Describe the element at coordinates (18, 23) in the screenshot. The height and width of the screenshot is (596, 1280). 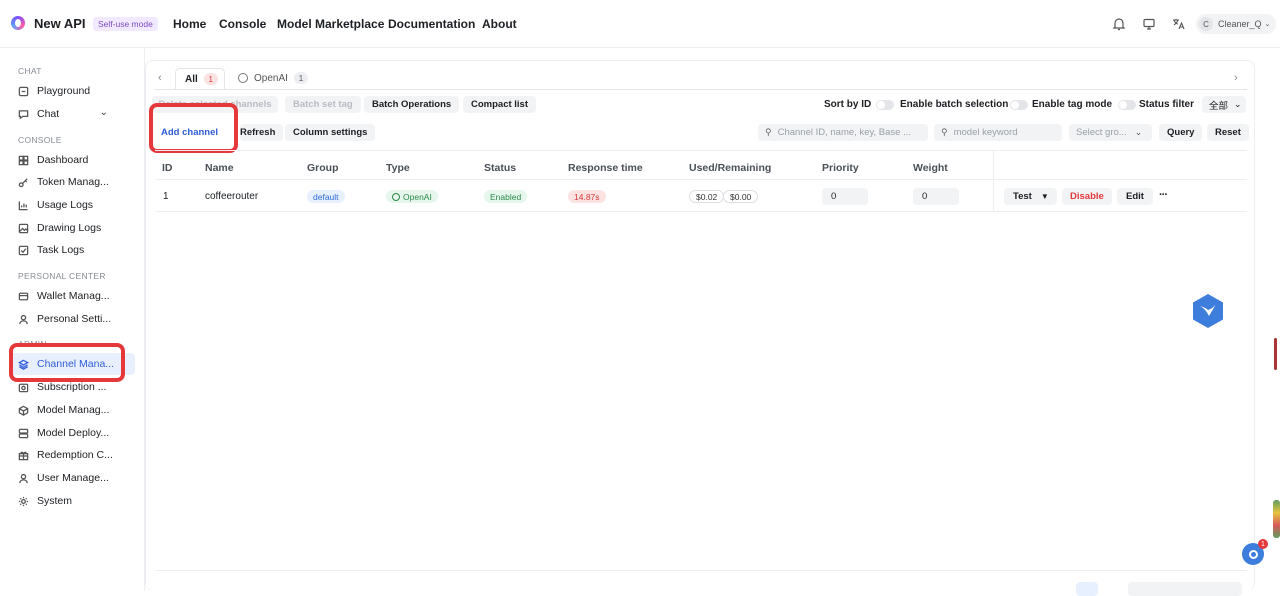
I see `app-logo-icon` at that location.